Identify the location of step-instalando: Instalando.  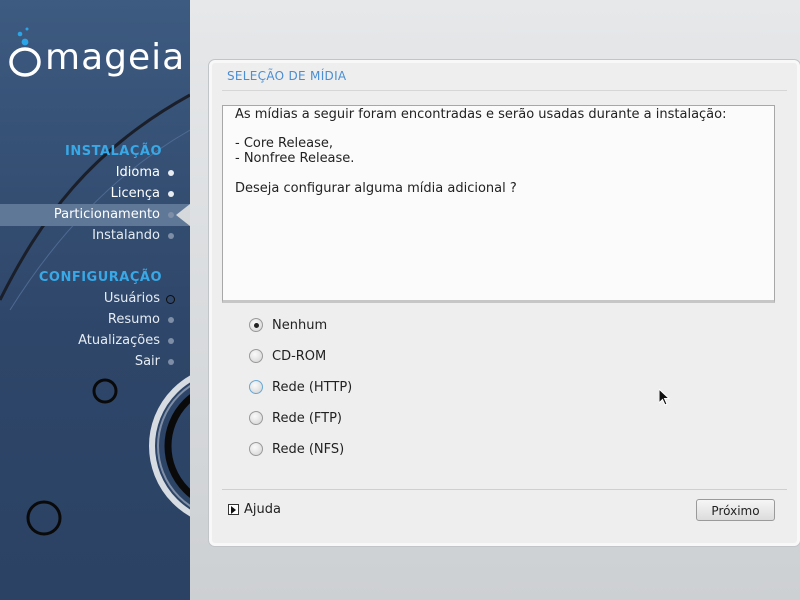
(133, 236).